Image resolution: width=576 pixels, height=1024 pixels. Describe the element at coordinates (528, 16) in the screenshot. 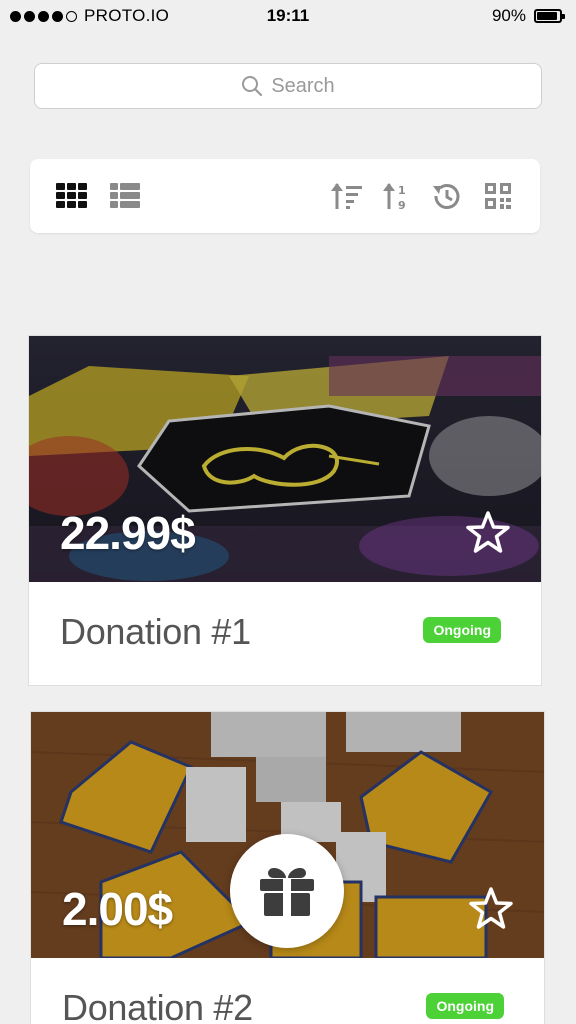

I see `battery-status: 90%` at that location.